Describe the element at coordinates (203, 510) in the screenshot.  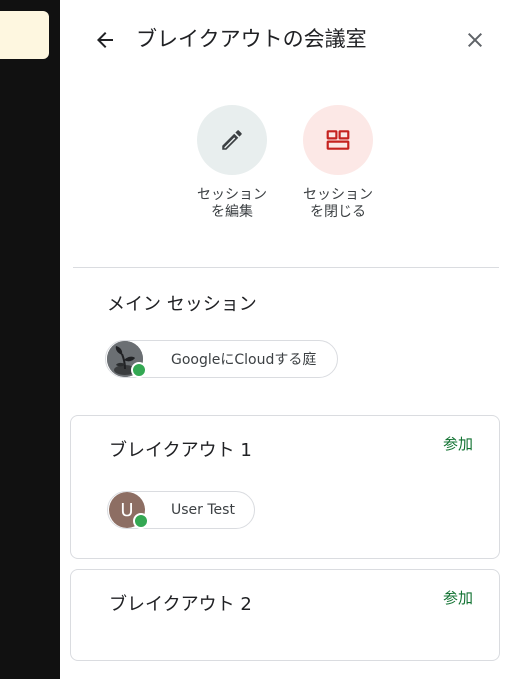
I see `participant-name: User Test` at that location.